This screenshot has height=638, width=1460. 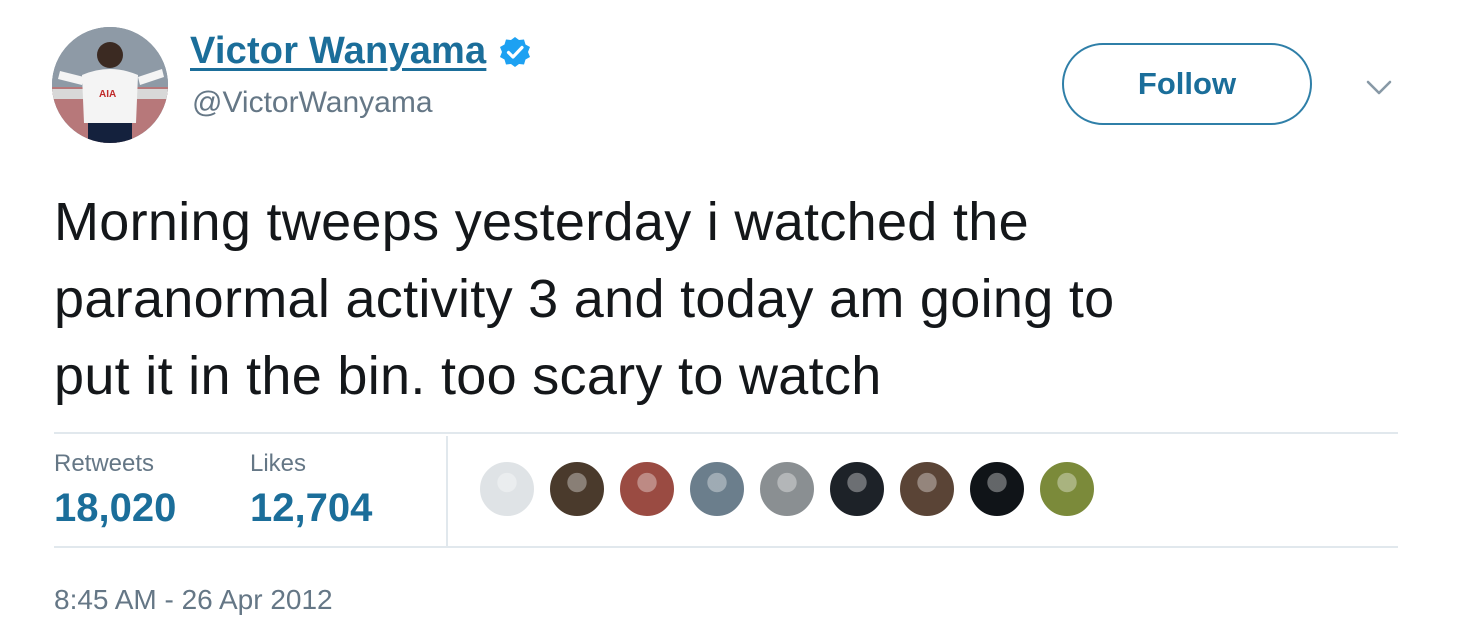 I want to click on stats-separator, so click(x=447, y=491).